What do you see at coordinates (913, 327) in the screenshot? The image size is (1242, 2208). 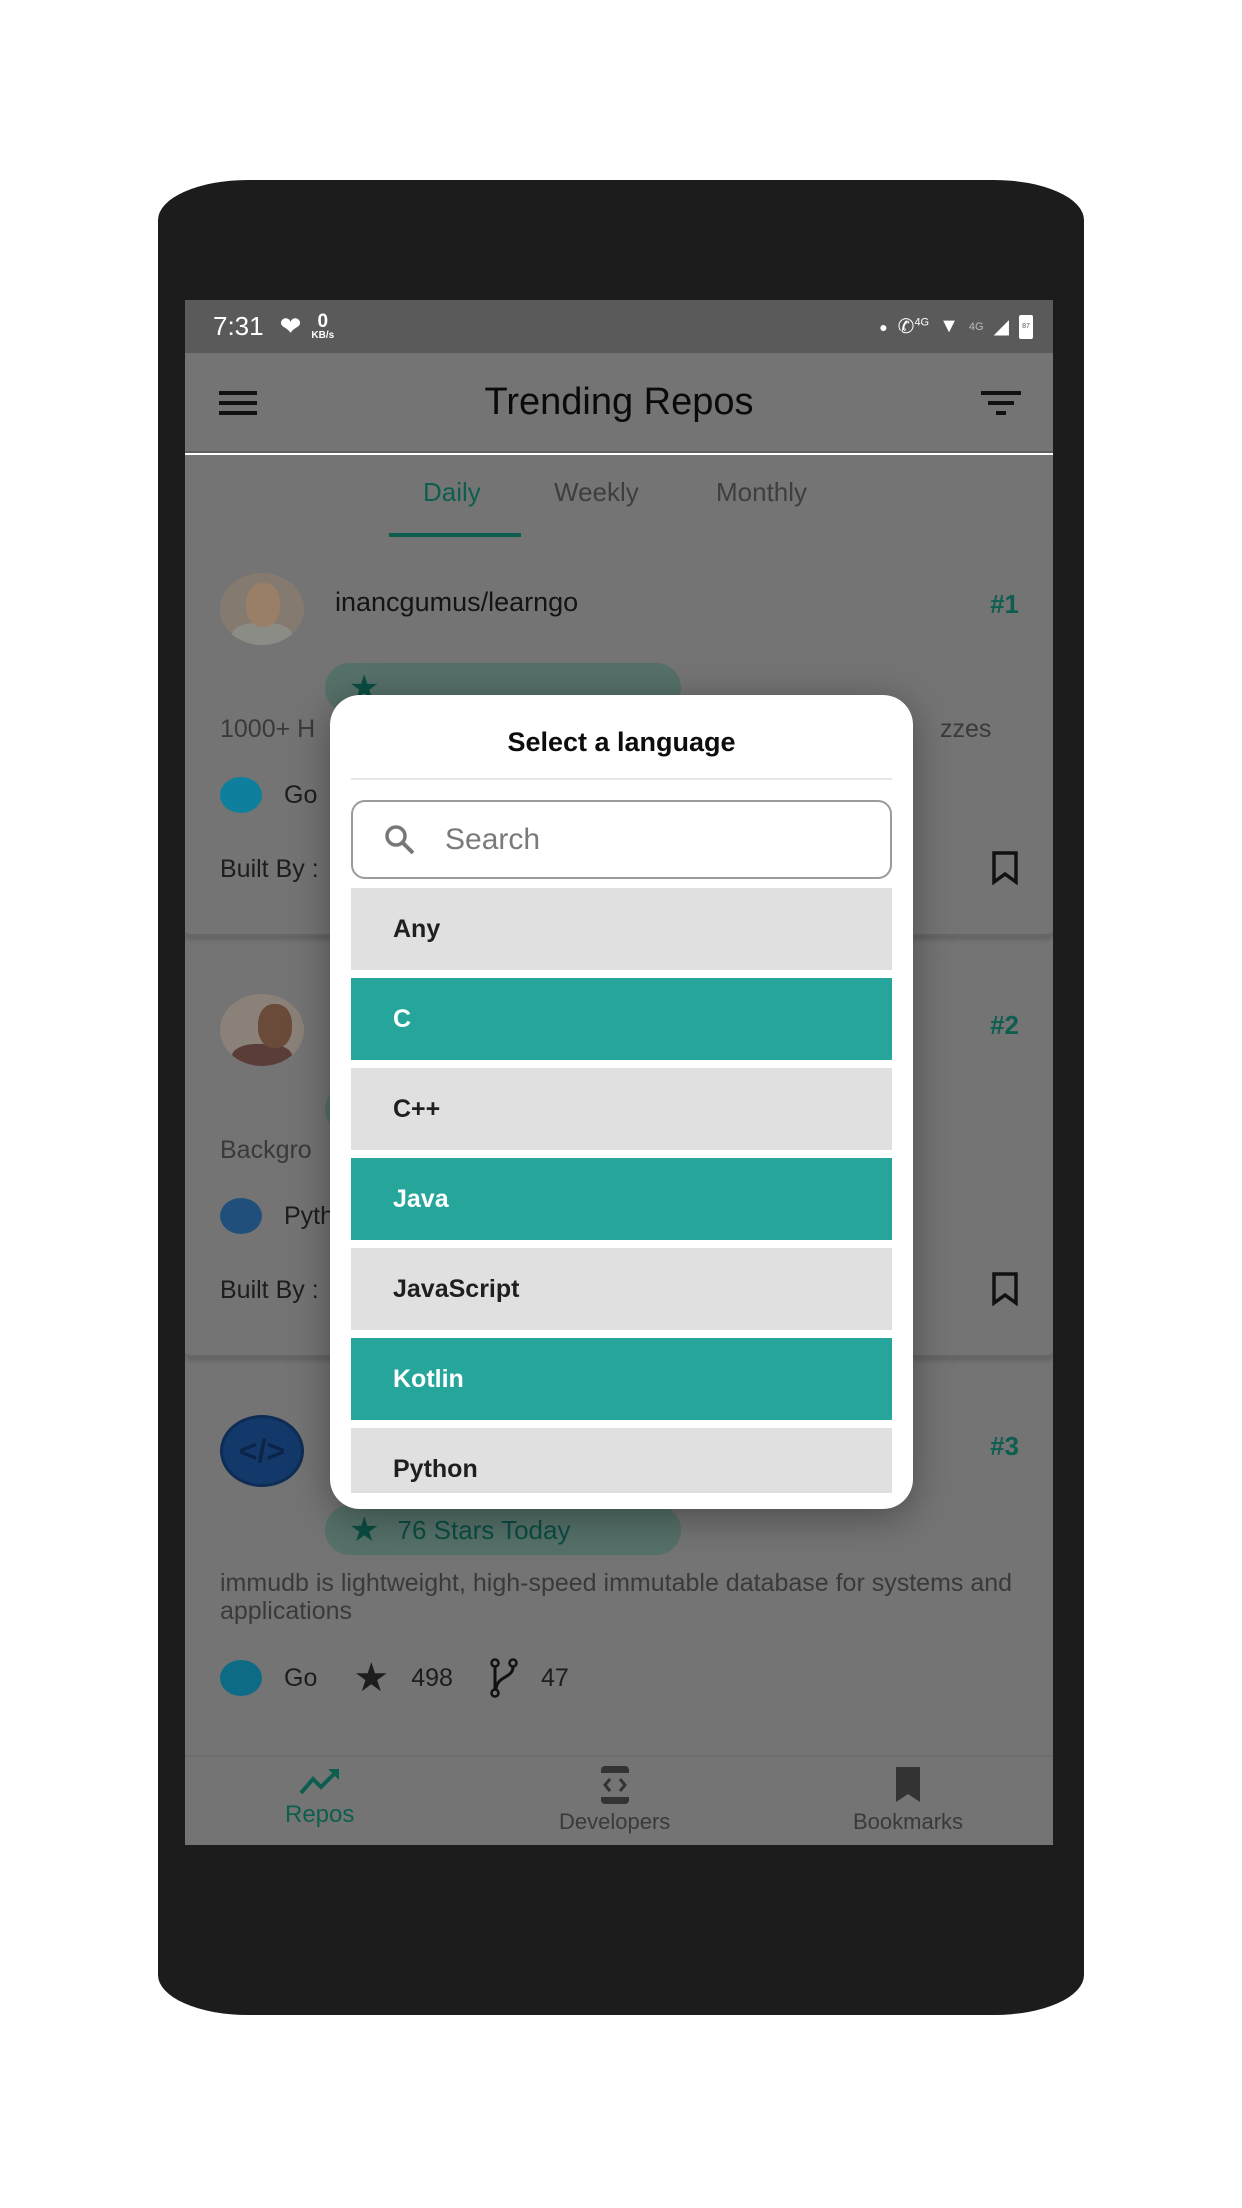 I see `volte-call-icon: ✆4G` at bounding box center [913, 327].